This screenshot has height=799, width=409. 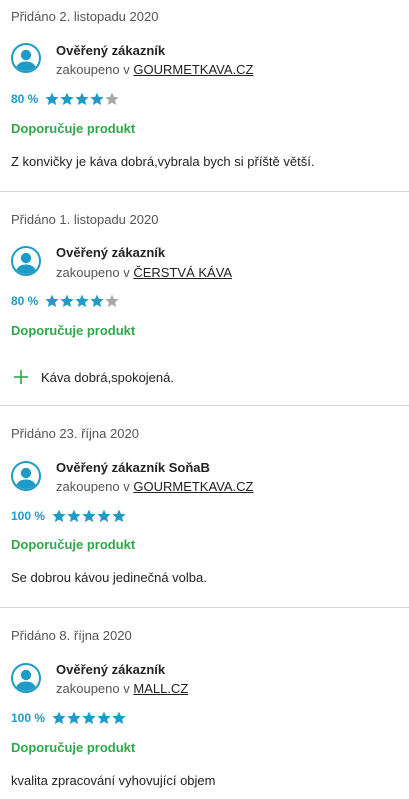 I want to click on review-text: kvalita zpracování vyhovující objem, so click(x=113, y=780).